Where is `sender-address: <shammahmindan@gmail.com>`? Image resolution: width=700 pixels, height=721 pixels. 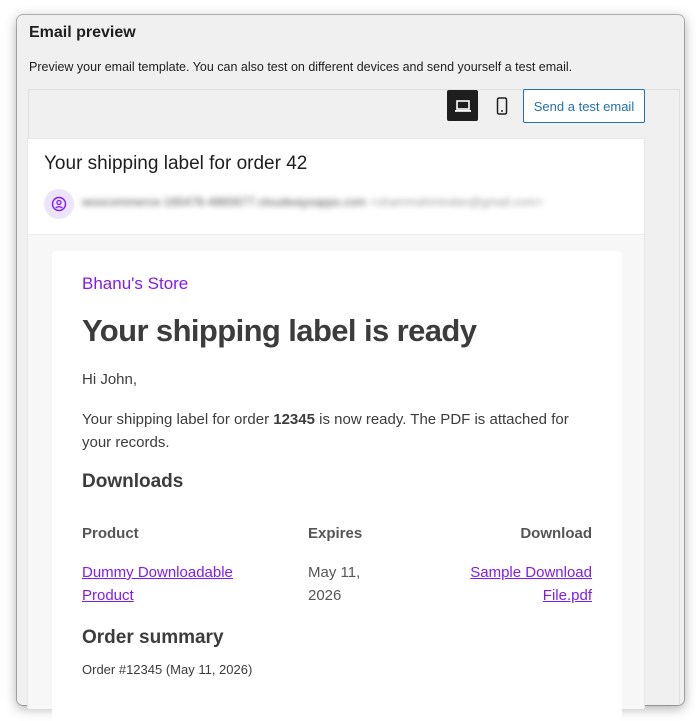
sender-address: <shammahmindan@gmail.com> is located at coordinates (457, 202).